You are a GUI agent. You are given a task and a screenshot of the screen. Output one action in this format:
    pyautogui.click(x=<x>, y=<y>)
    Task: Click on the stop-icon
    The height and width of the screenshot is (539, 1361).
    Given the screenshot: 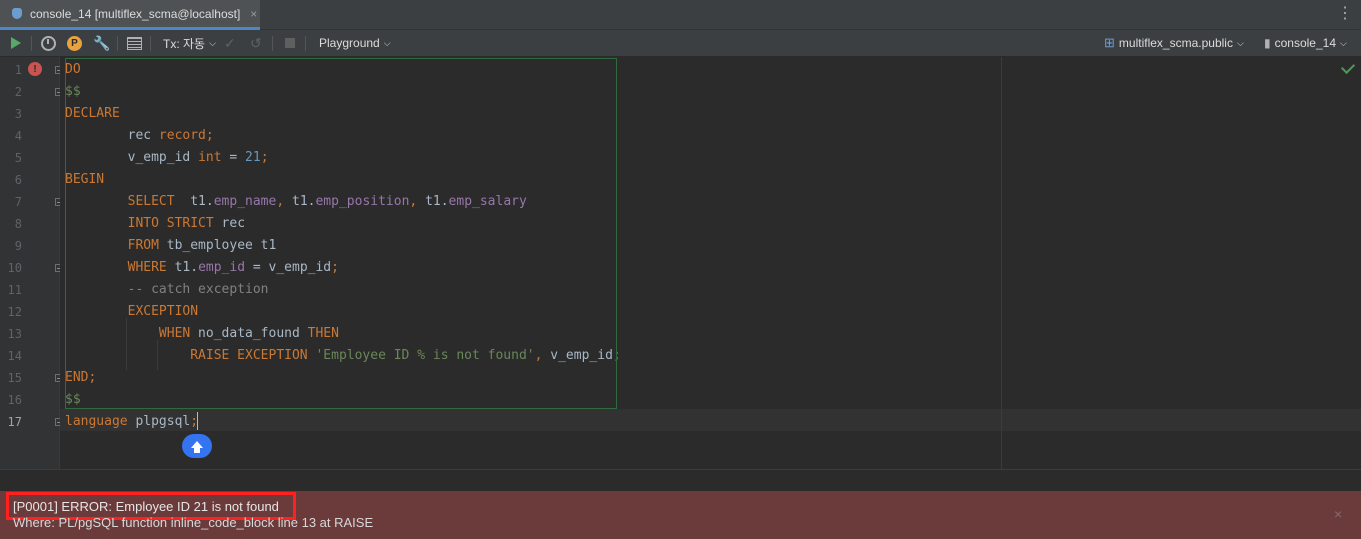 What is the action you would take?
    pyautogui.click(x=290, y=43)
    